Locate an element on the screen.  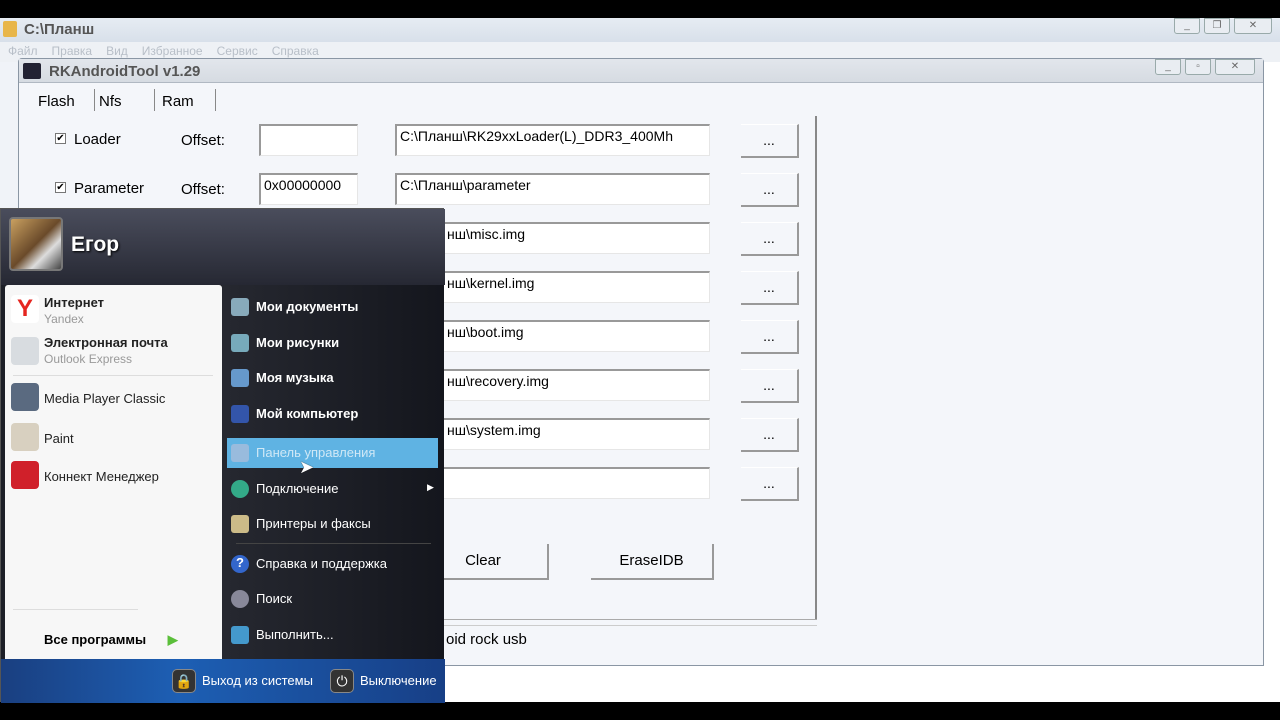
menu-view: Вид is located at coordinates (117, 51).